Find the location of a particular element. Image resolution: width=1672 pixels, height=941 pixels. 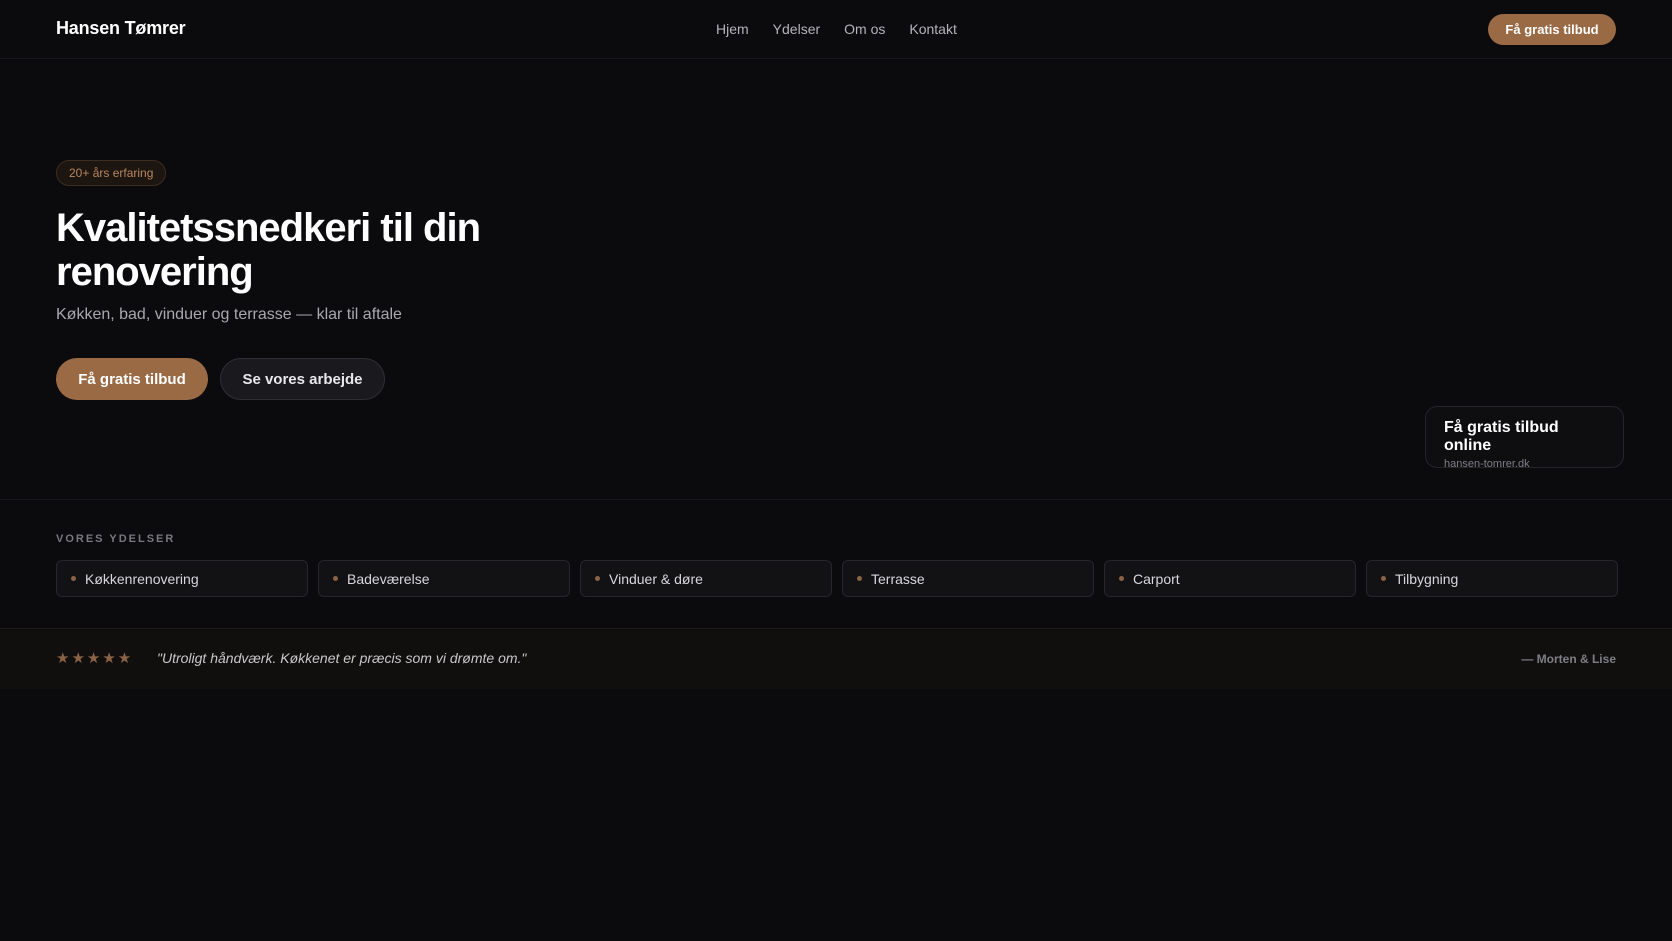

service-item: Carport is located at coordinates (1230, 578).